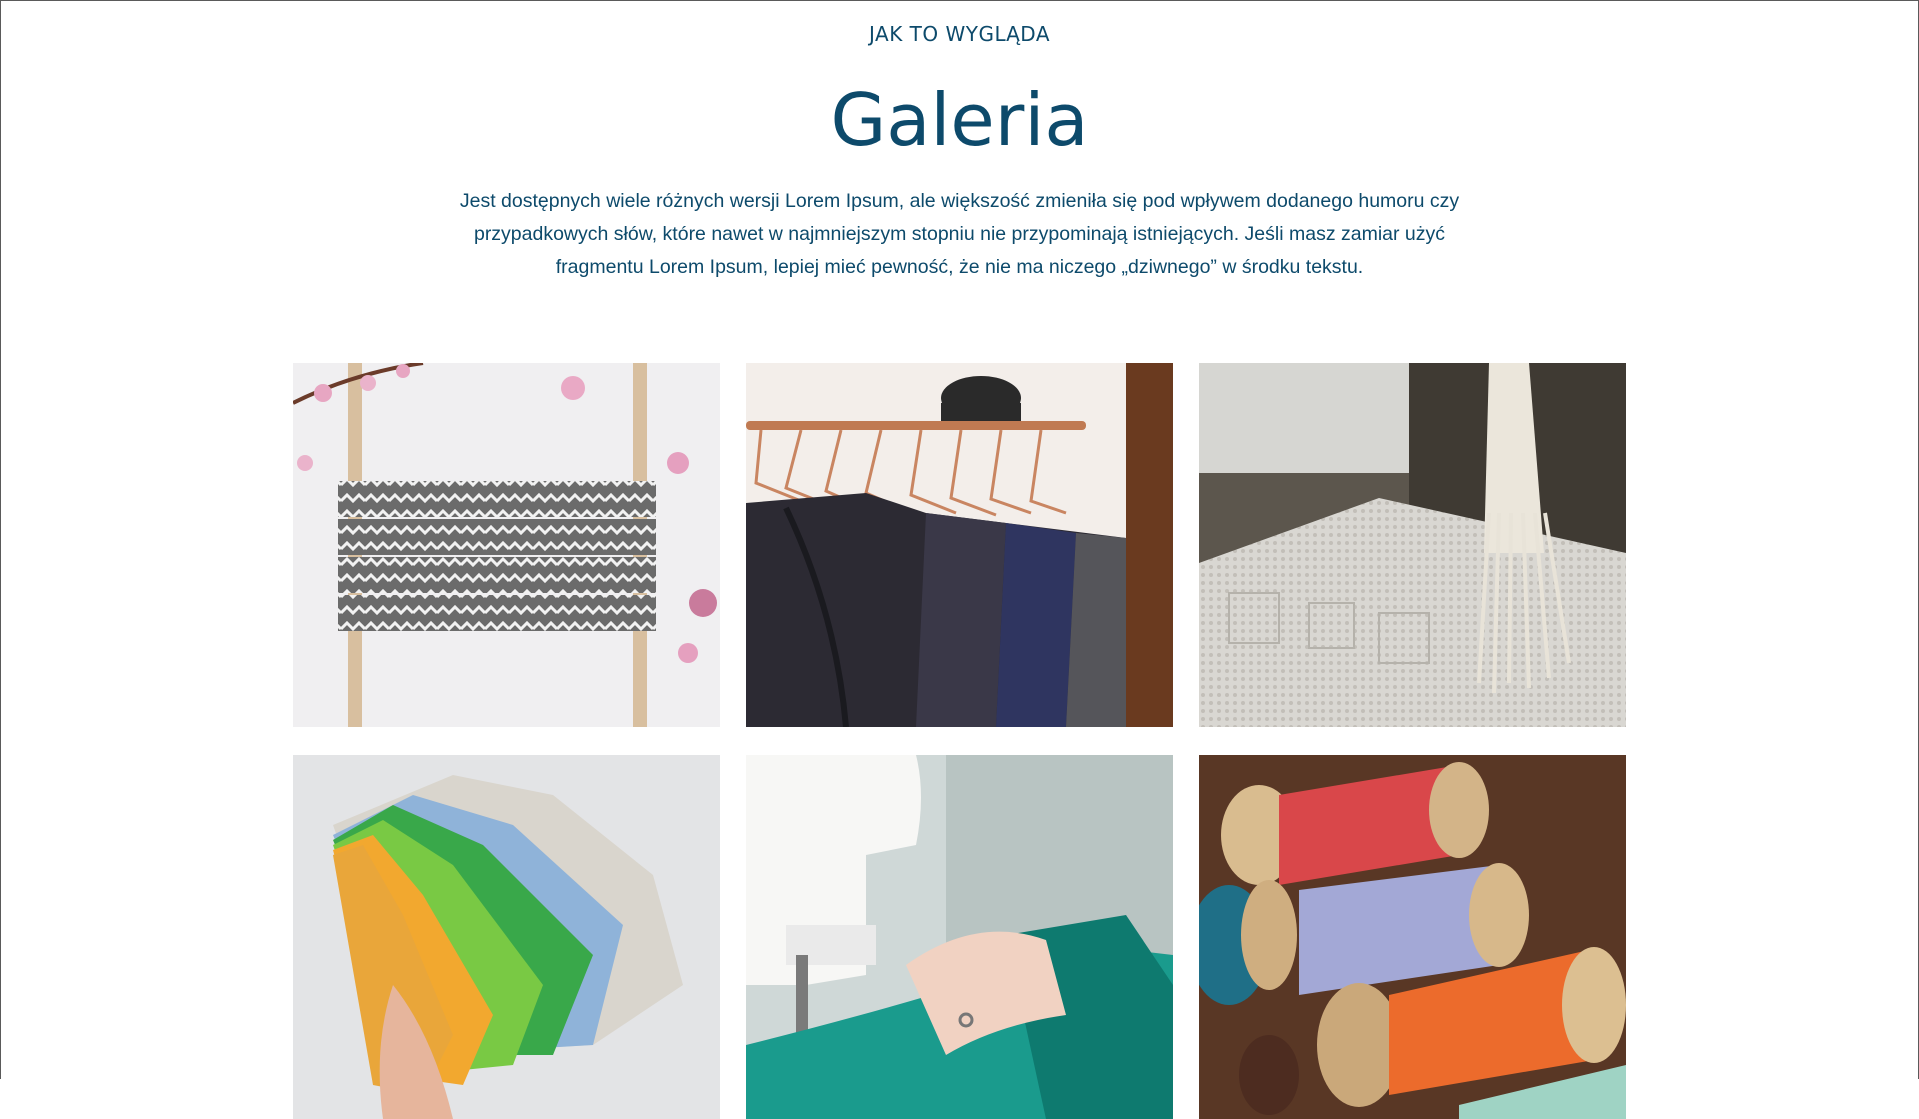 The image size is (1919, 1119). I want to click on gallery-item-masks-stack, so click(506, 937).